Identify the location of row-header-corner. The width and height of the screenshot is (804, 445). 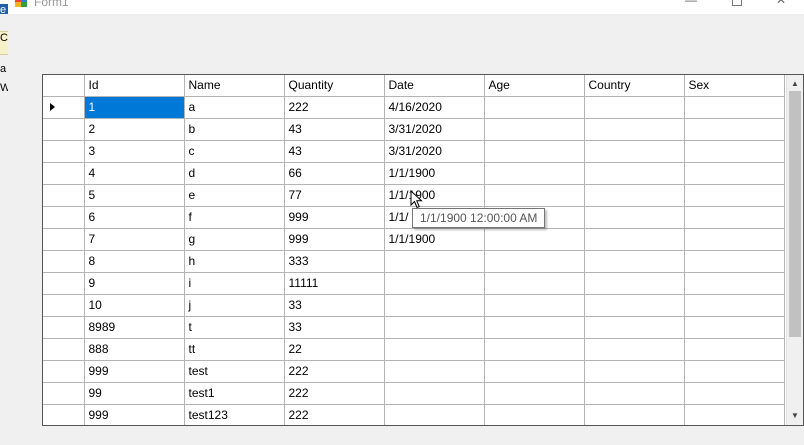
(64, 86).